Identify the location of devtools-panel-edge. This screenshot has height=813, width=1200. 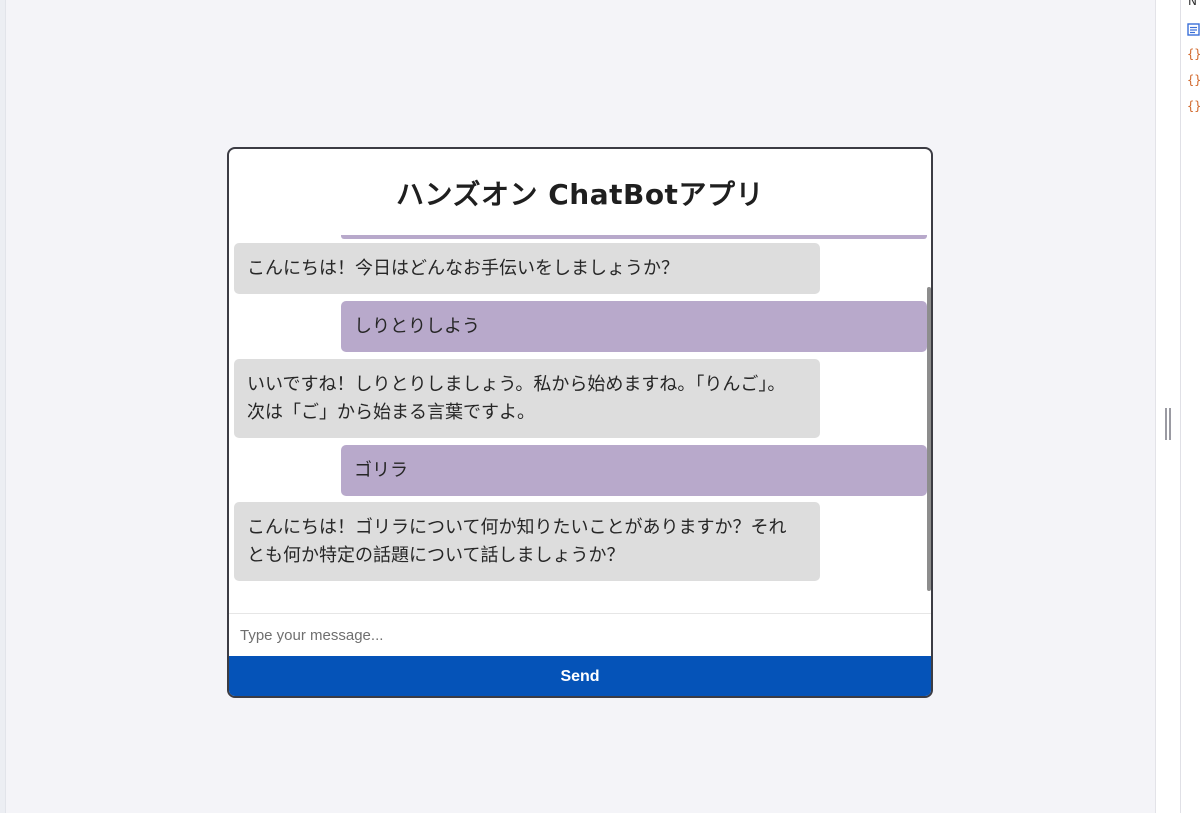
(1177, 406).